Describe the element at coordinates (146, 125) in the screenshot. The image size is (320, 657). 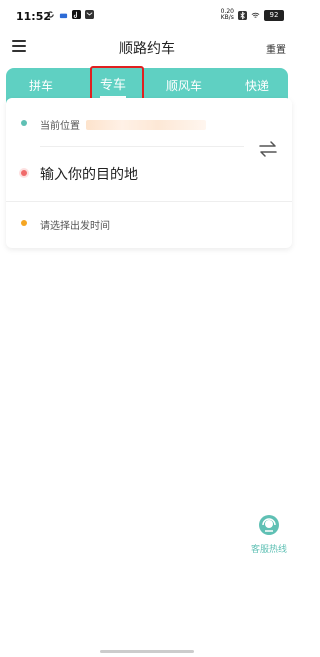
I see `current-location-address` at that location.